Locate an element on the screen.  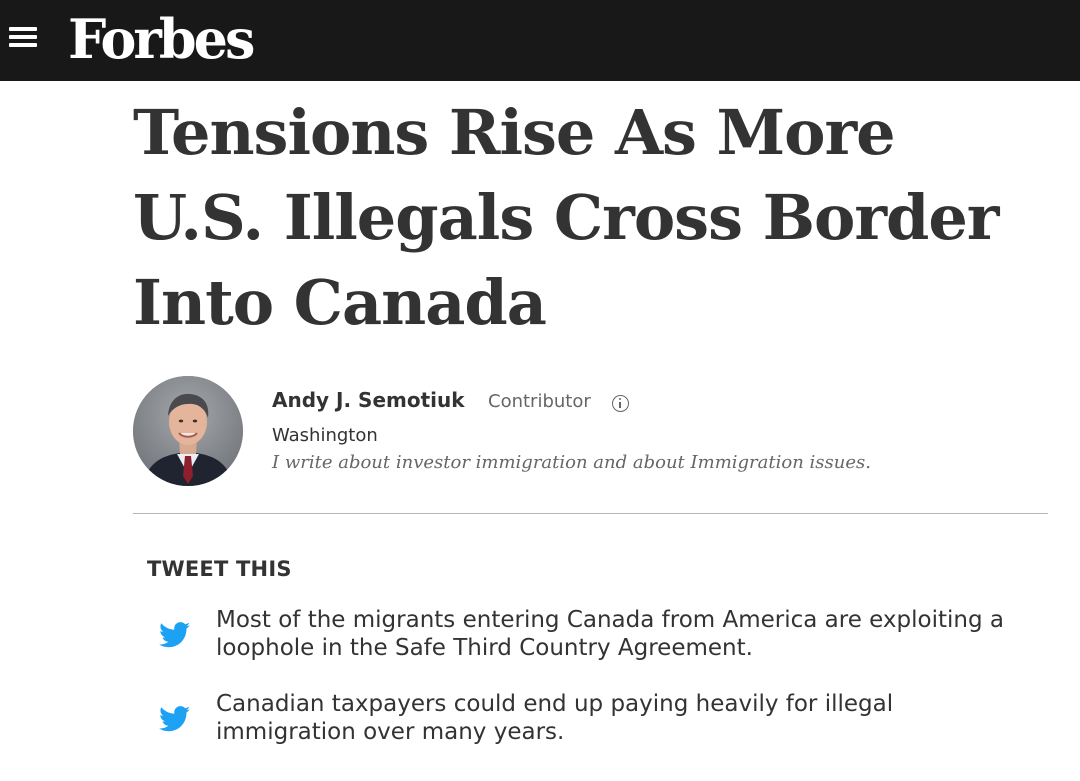
author-photo-icon is located at coordinates (188, 431).